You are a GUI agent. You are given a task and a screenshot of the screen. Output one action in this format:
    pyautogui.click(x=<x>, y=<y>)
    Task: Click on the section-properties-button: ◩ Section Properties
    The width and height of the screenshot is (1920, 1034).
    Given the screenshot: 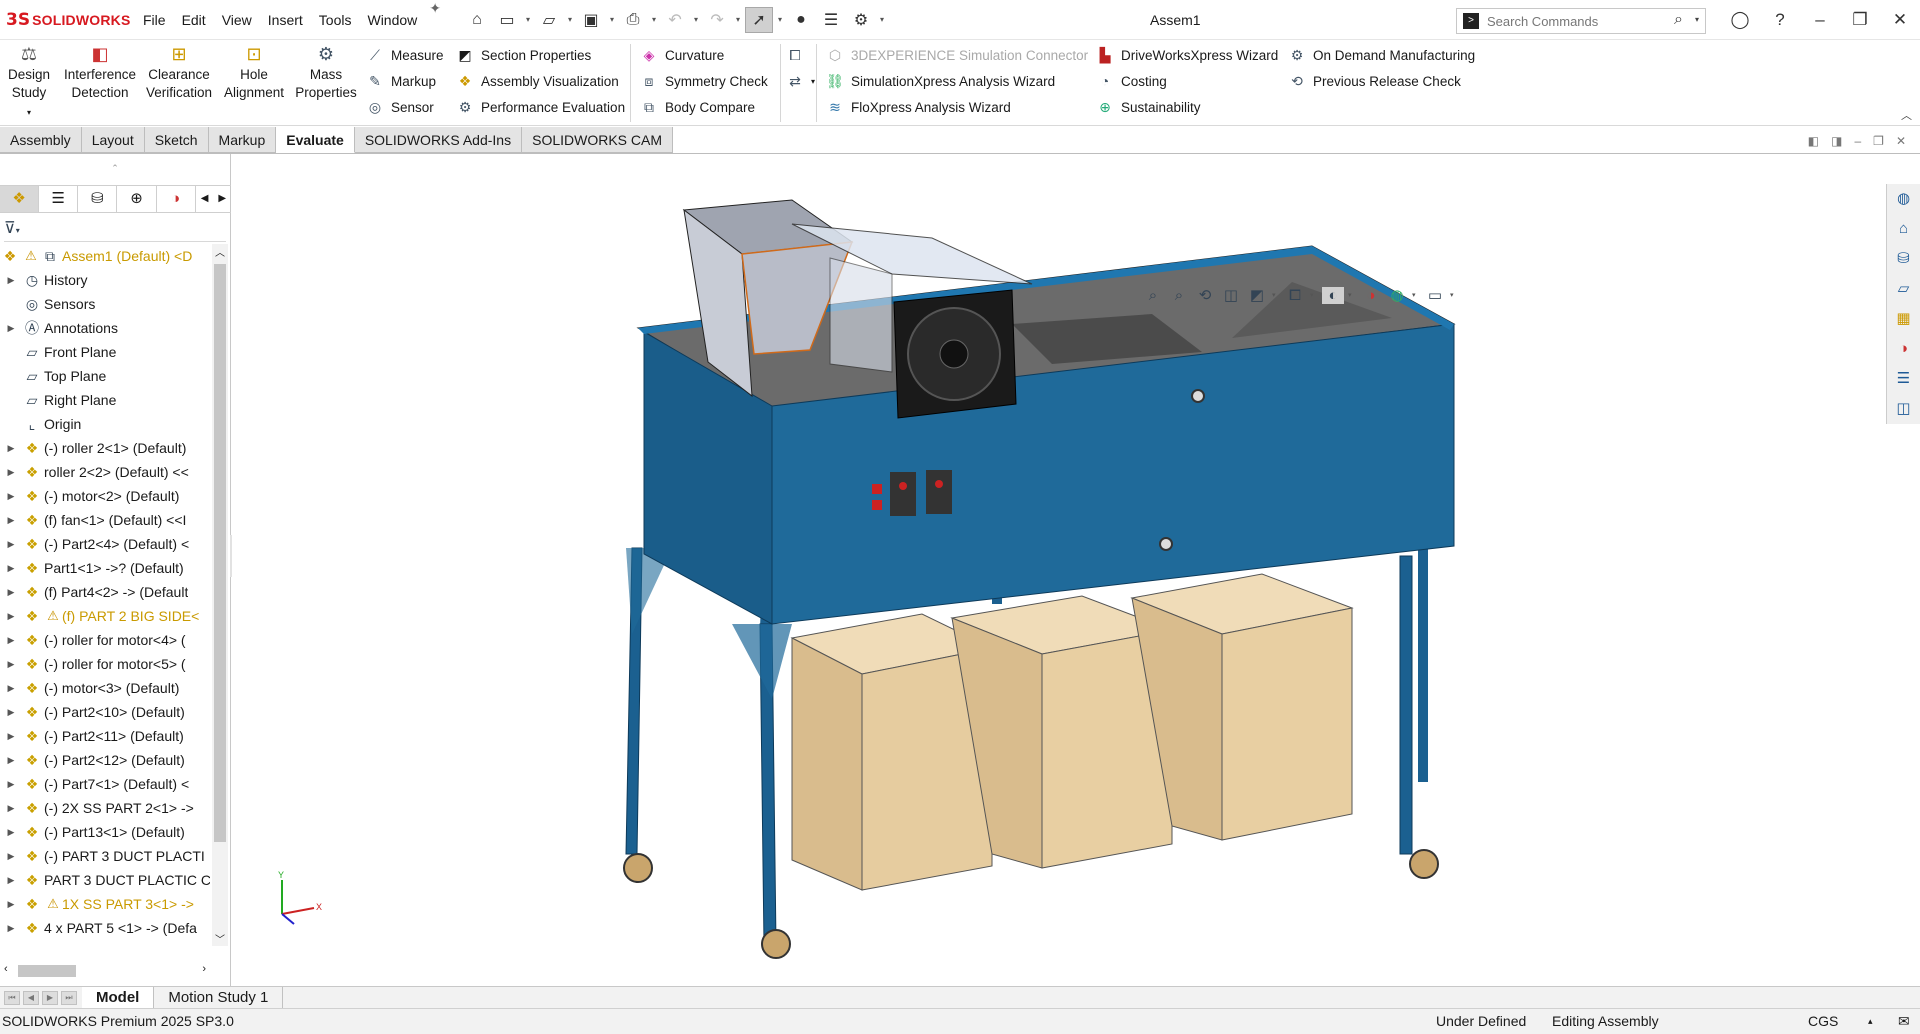 What is the action you would take?
    pyautogui.click(x=540, y=55)
    